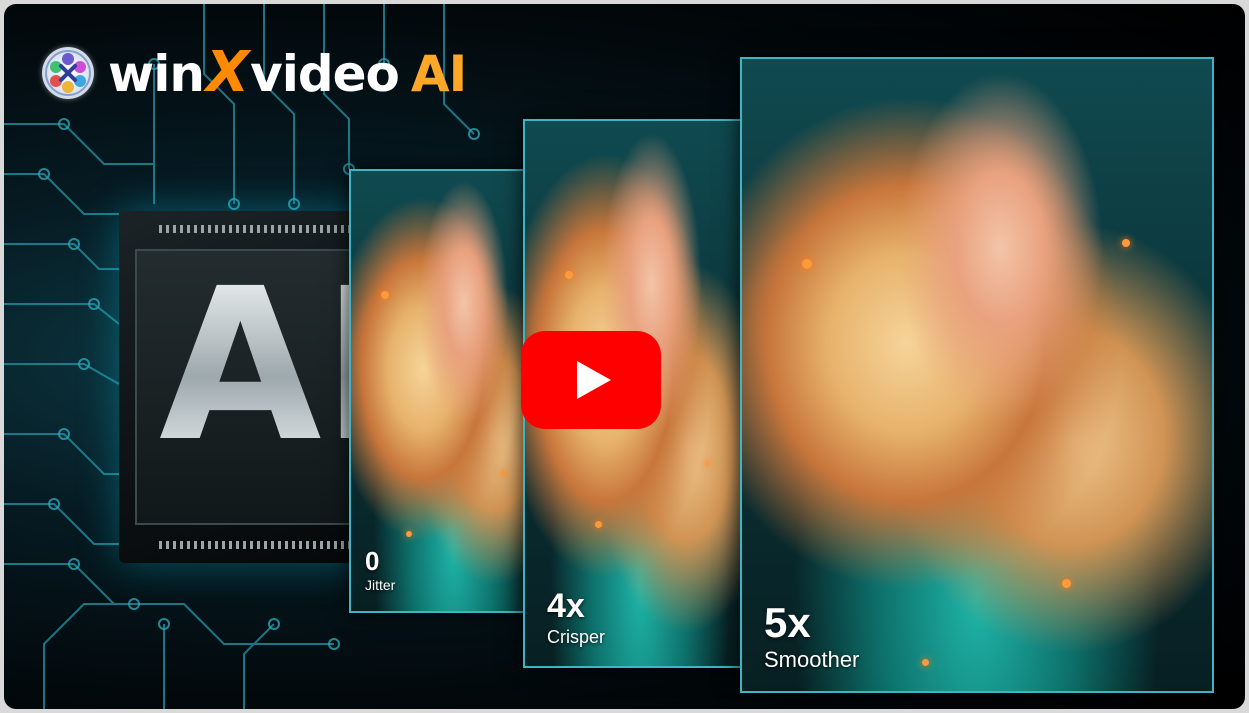  Describe the element at coordinates (594, 380) in the screenshot. I see `play-icon` at that location.